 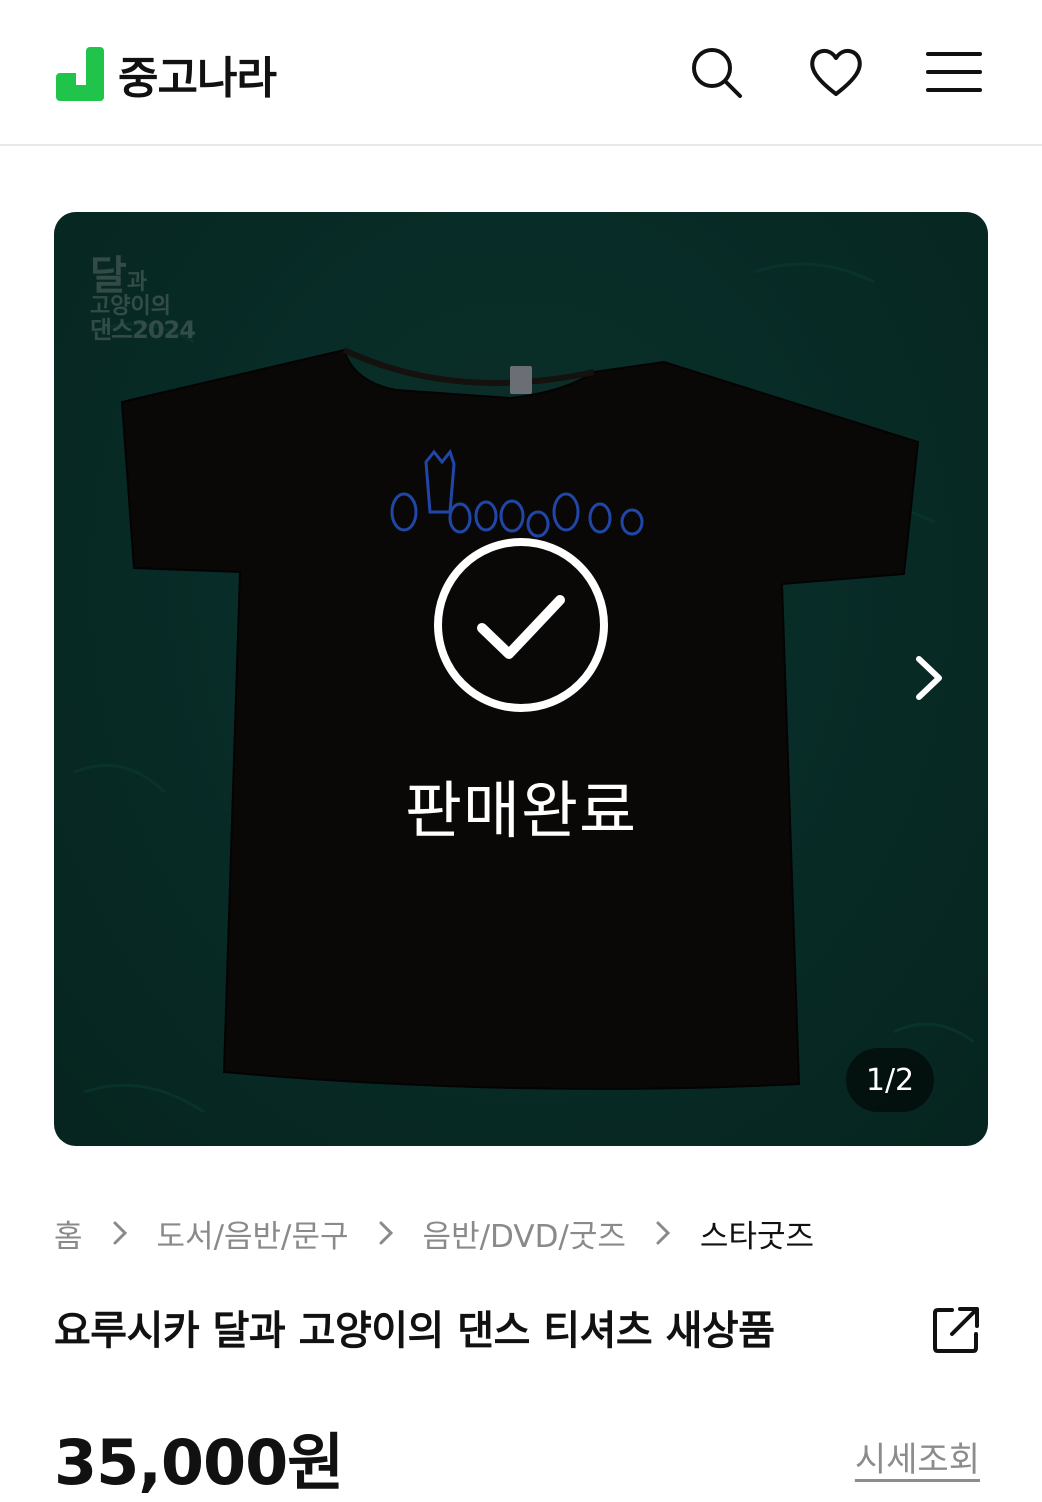 I want to click on menu-icon, so click(x=954, y=72).